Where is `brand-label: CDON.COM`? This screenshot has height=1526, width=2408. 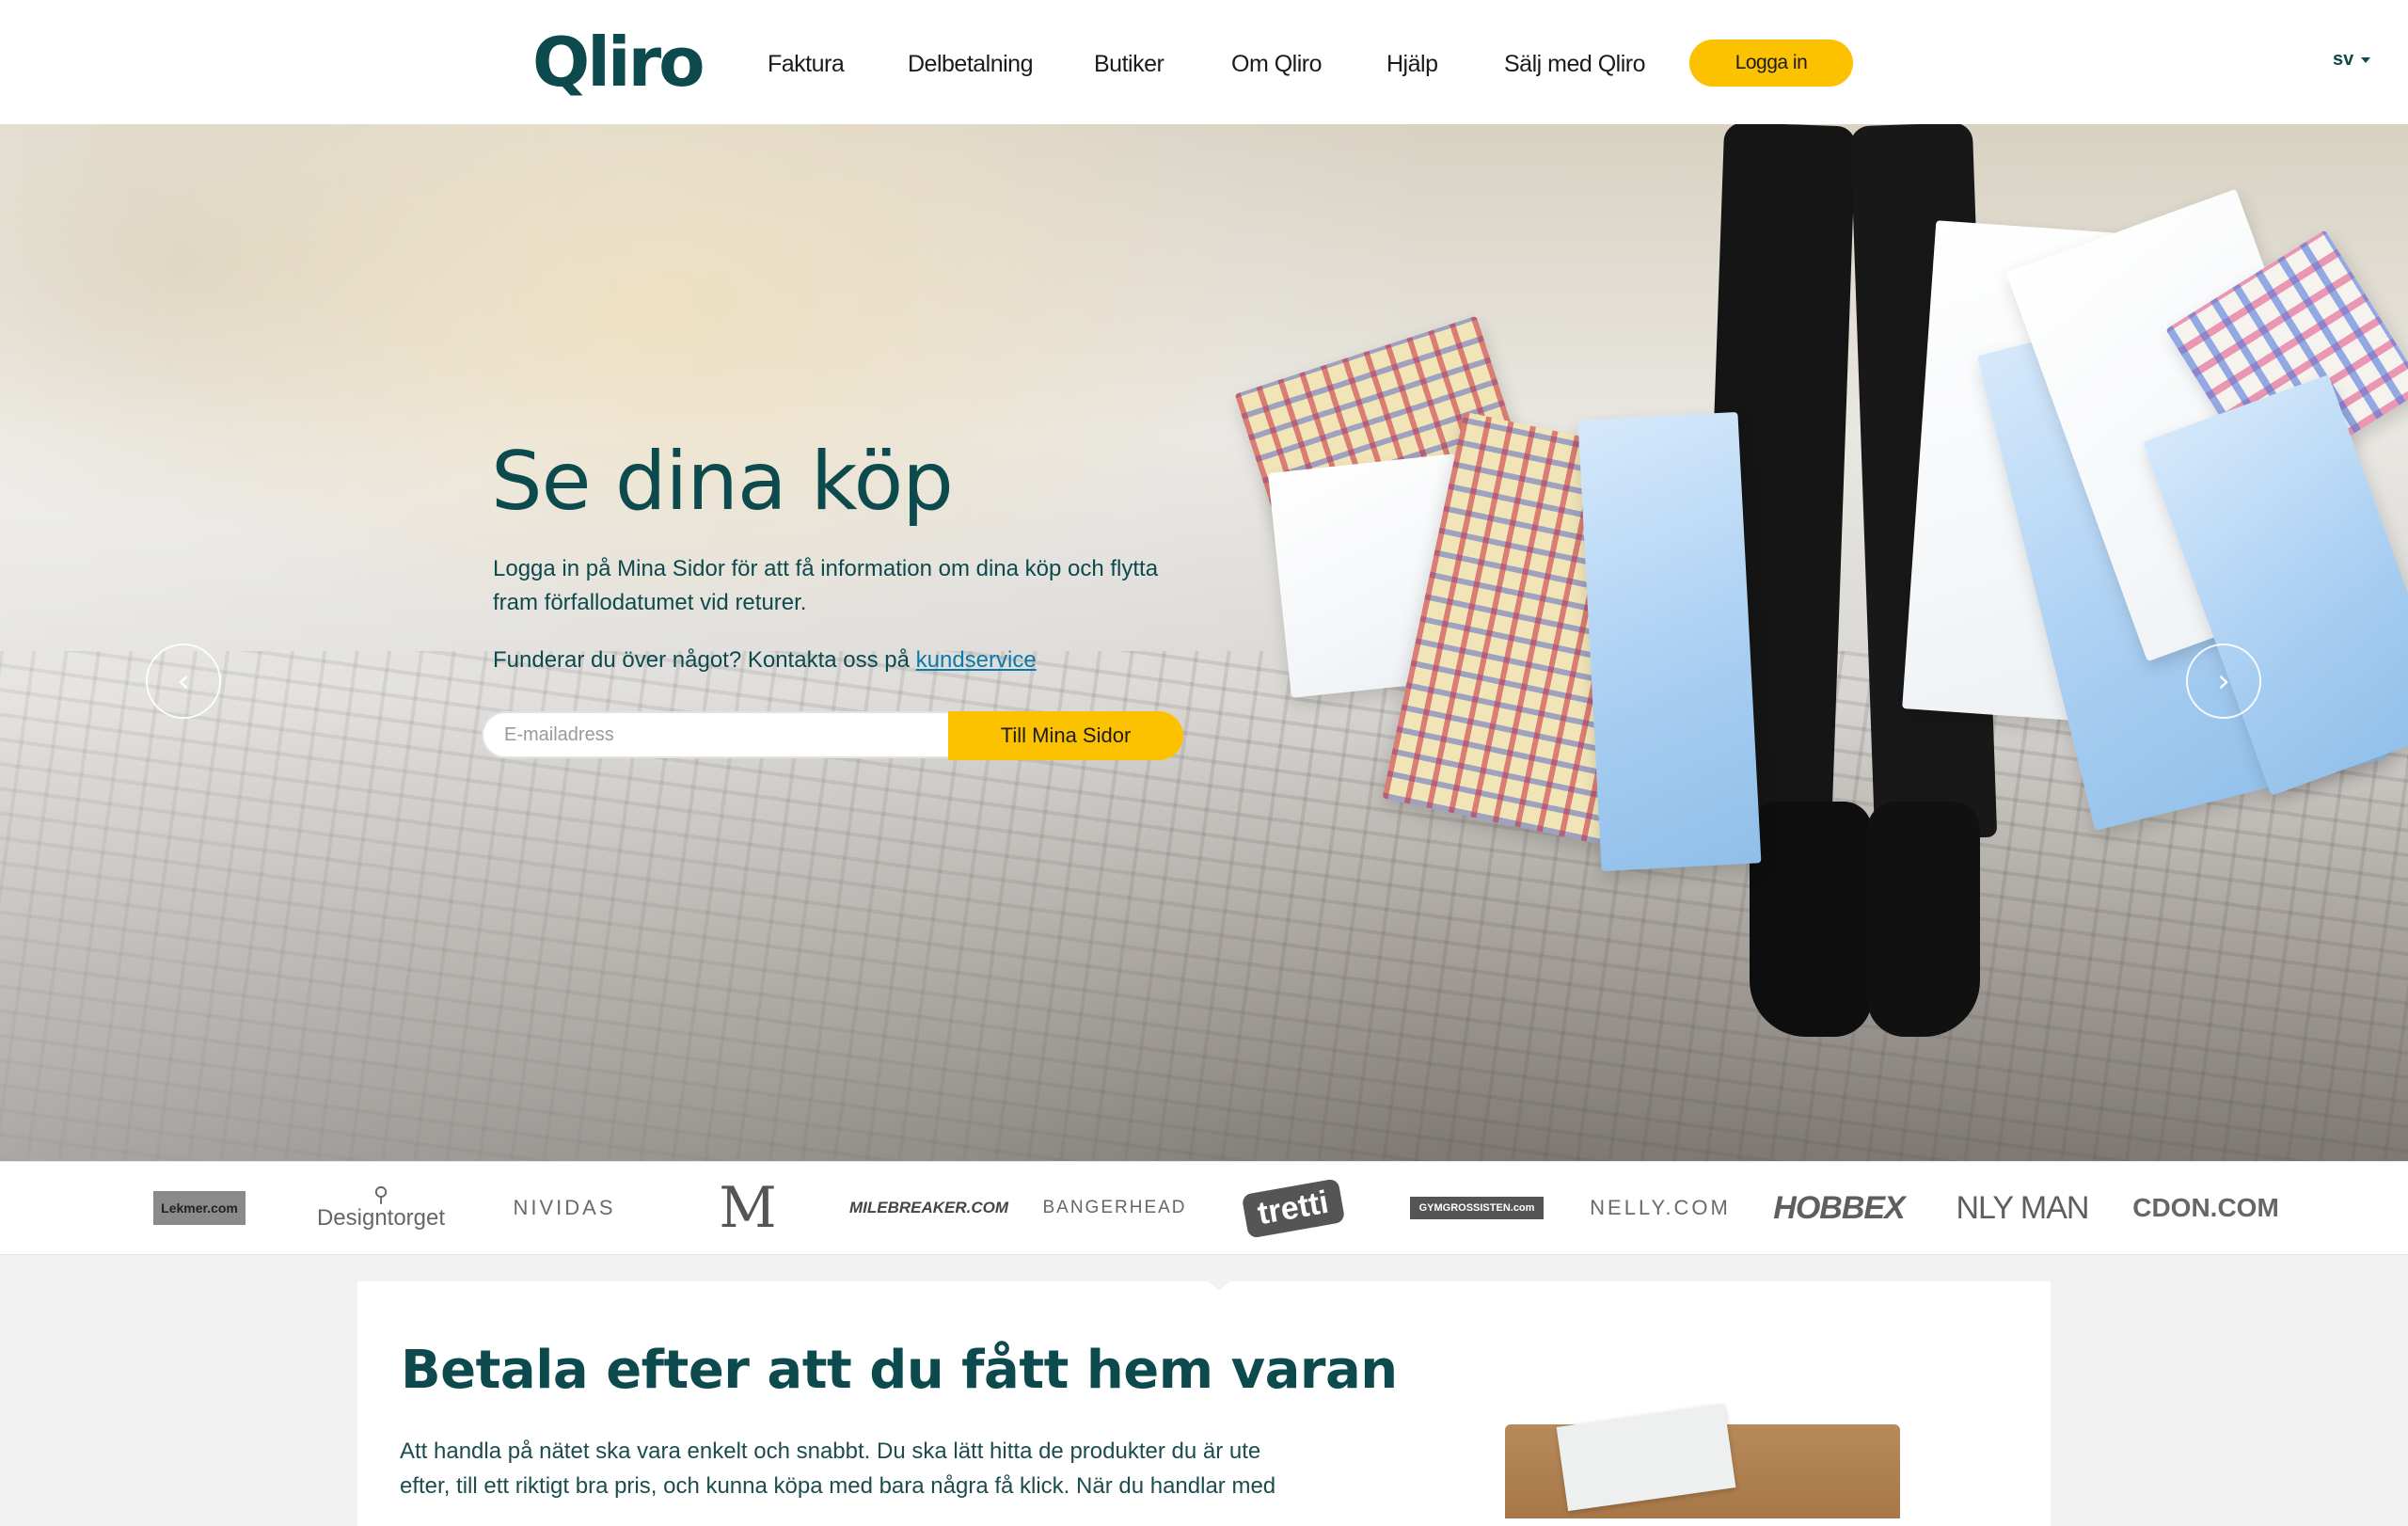 brand-label: CDON.COM is located at coordinates (2206, 1207).